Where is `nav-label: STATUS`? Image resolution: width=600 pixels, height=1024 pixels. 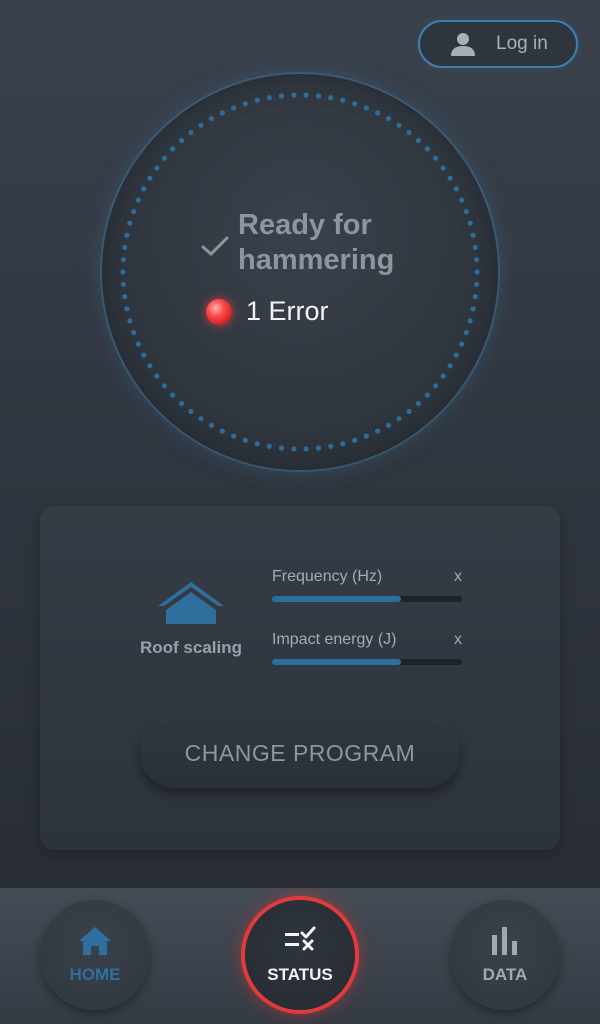 nav-label: STATUS is located at coordinates (300, 974).